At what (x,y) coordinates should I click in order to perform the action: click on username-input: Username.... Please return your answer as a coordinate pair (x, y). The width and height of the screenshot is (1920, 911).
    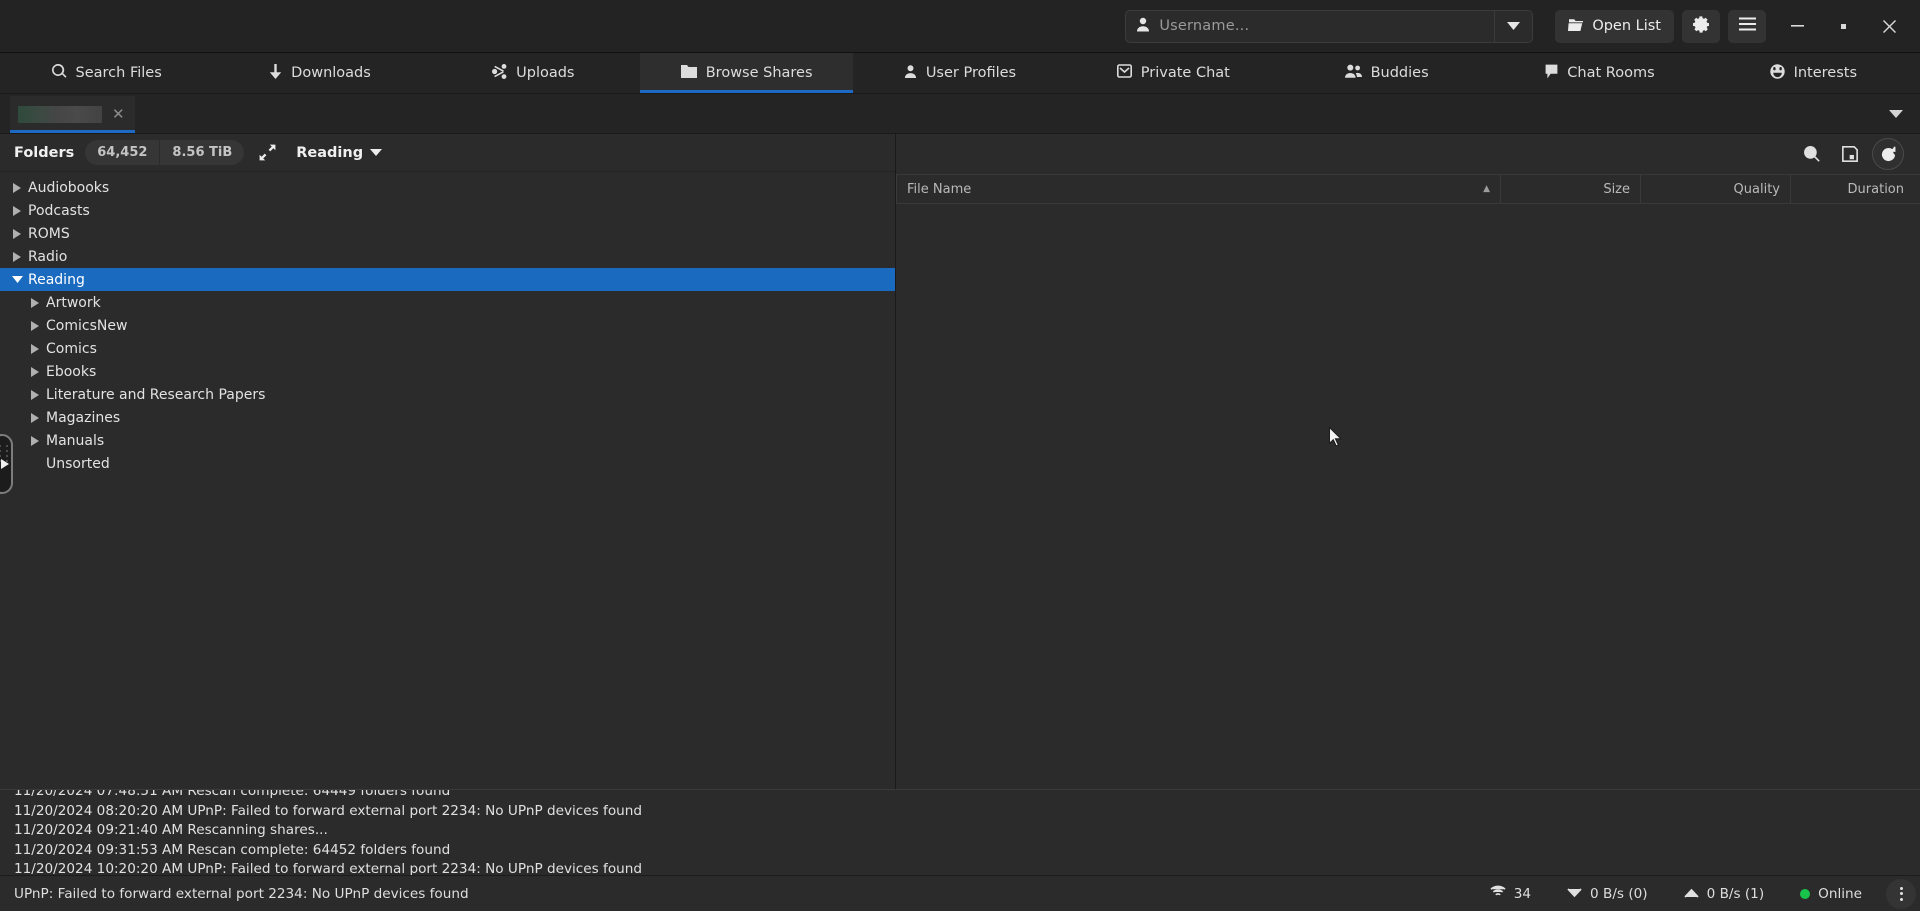
    Looking at the image, I should click on (1204, 26).